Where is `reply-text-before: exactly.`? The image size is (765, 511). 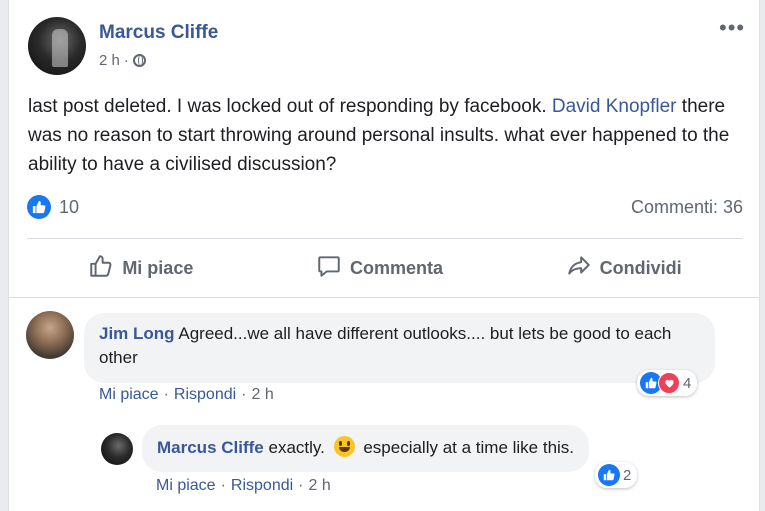
reply-text-before: exactly. is located at coordinates (296, 447).